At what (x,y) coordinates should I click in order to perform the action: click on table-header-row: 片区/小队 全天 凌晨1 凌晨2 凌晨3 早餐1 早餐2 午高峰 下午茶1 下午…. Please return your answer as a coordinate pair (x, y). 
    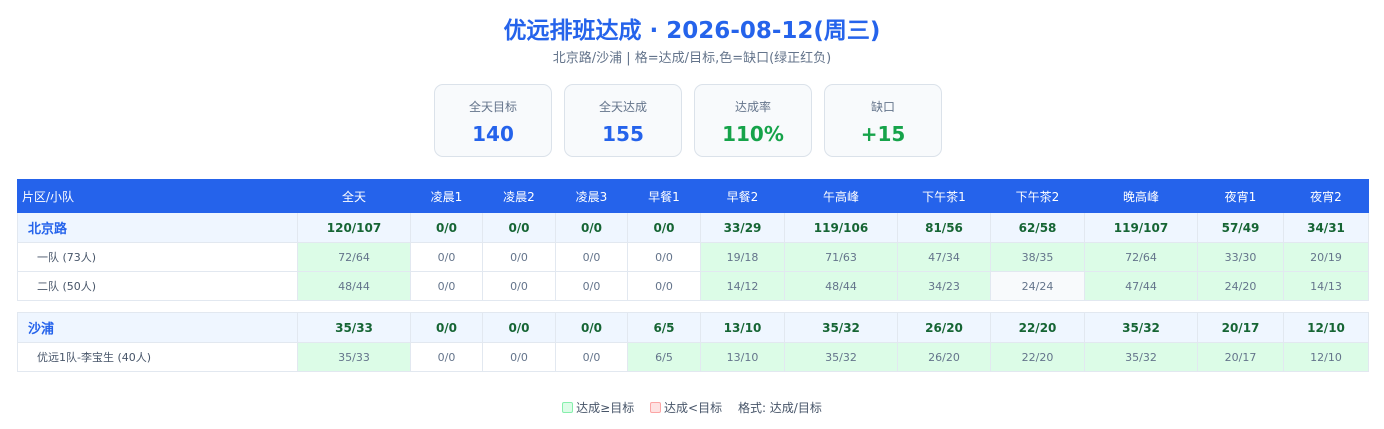
    Looking at the image, I should click on (693, 196).